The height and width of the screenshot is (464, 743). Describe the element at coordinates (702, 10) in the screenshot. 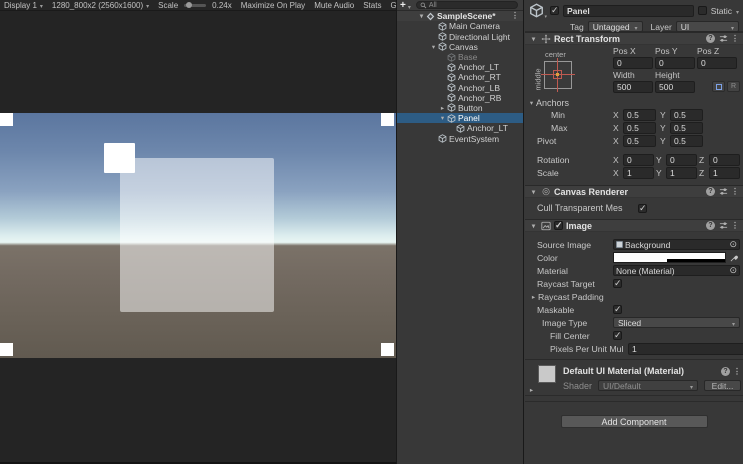

I see `static-checkbox` at that location.